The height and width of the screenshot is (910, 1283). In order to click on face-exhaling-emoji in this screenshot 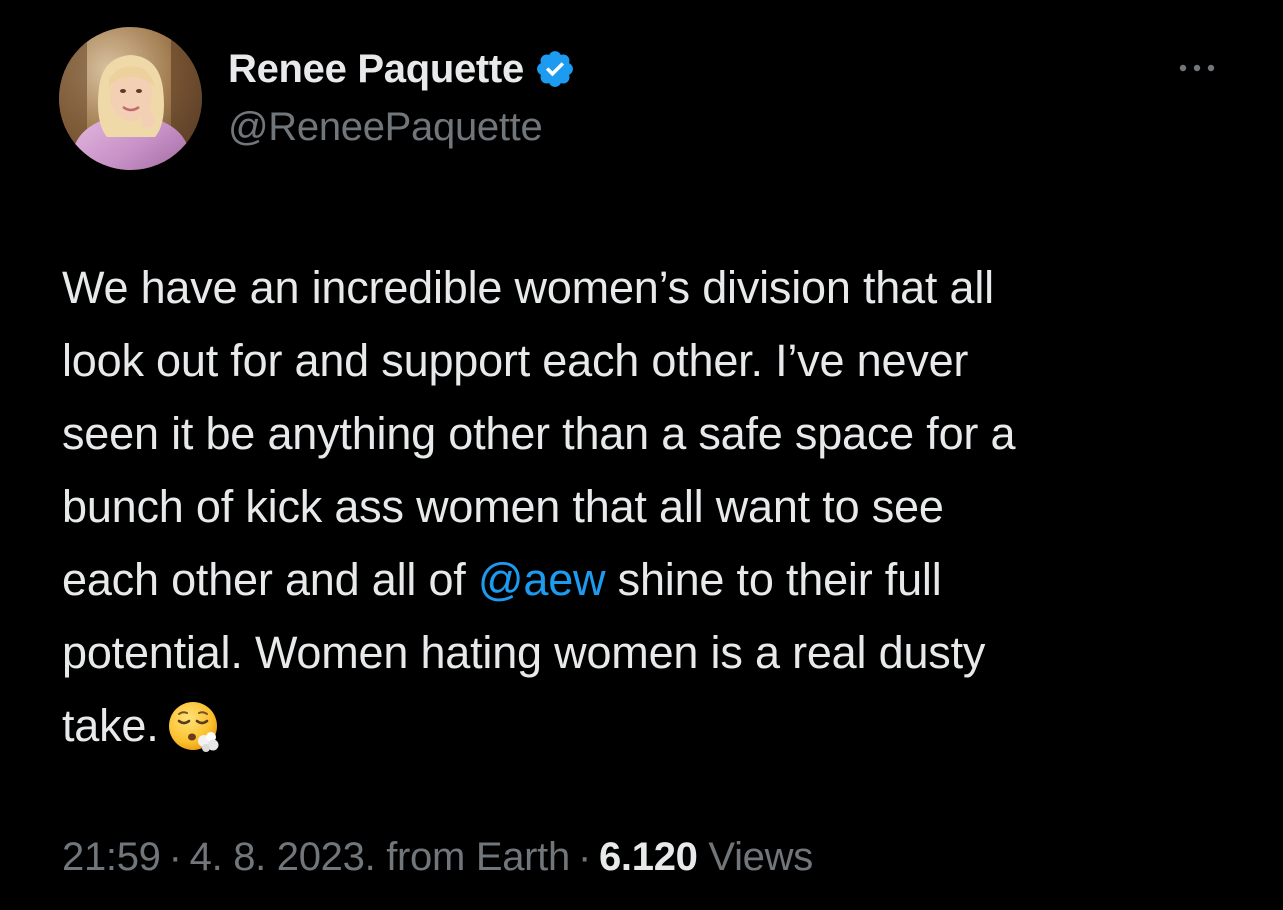, I will do `click(195, 727)`.